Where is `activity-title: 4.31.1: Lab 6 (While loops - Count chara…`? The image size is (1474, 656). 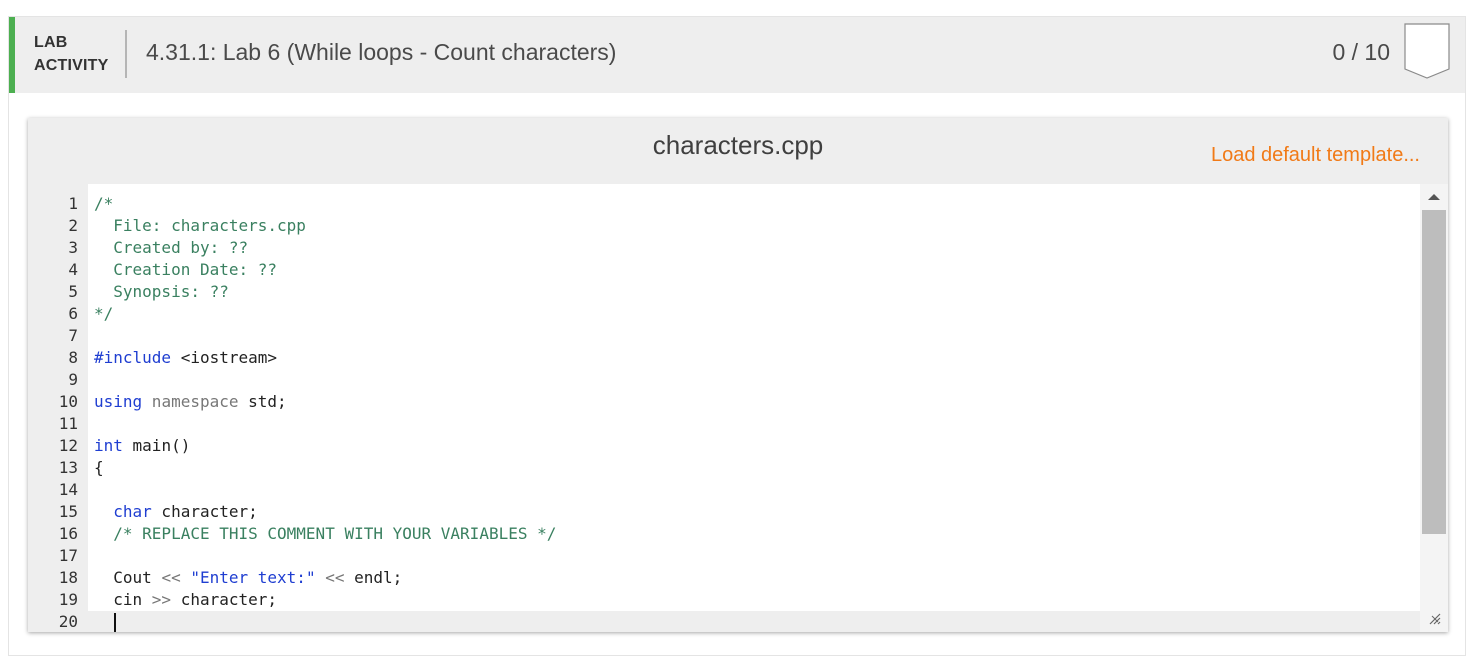 activity-title: 4.31.1: Lab 6 (While loops - Count chara… is located at coordinates (381, 52).